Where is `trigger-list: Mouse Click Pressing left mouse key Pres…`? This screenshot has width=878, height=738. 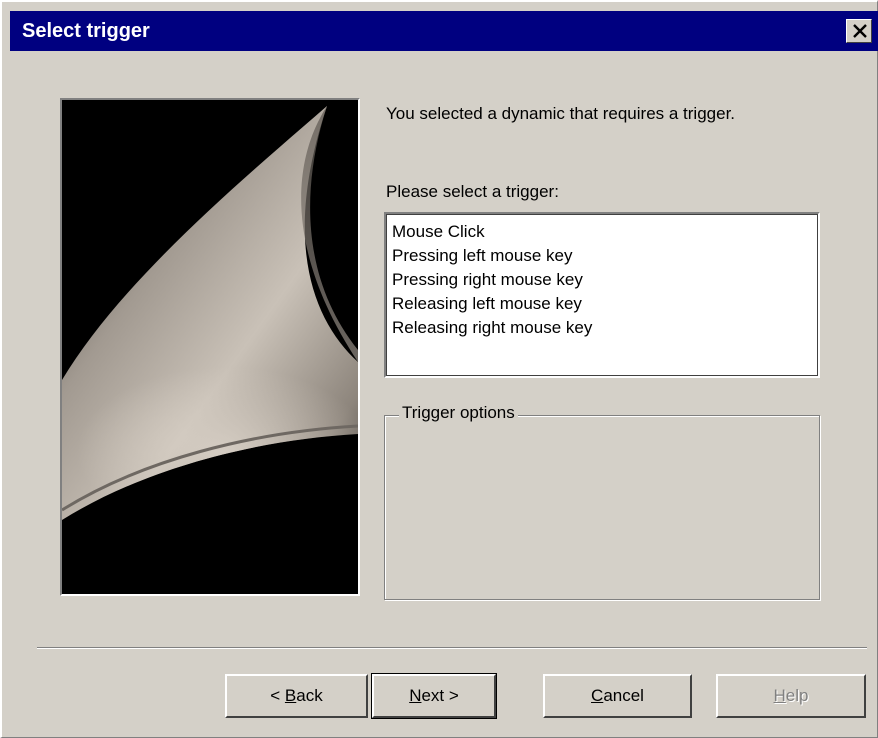
trigger-list: Mouse Click Pressing left mouse key Pres… is located at coordinates (602, 295).